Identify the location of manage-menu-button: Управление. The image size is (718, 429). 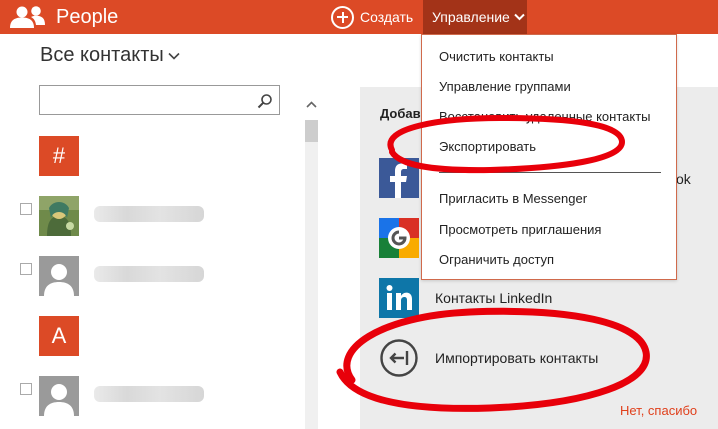
(475, 17).